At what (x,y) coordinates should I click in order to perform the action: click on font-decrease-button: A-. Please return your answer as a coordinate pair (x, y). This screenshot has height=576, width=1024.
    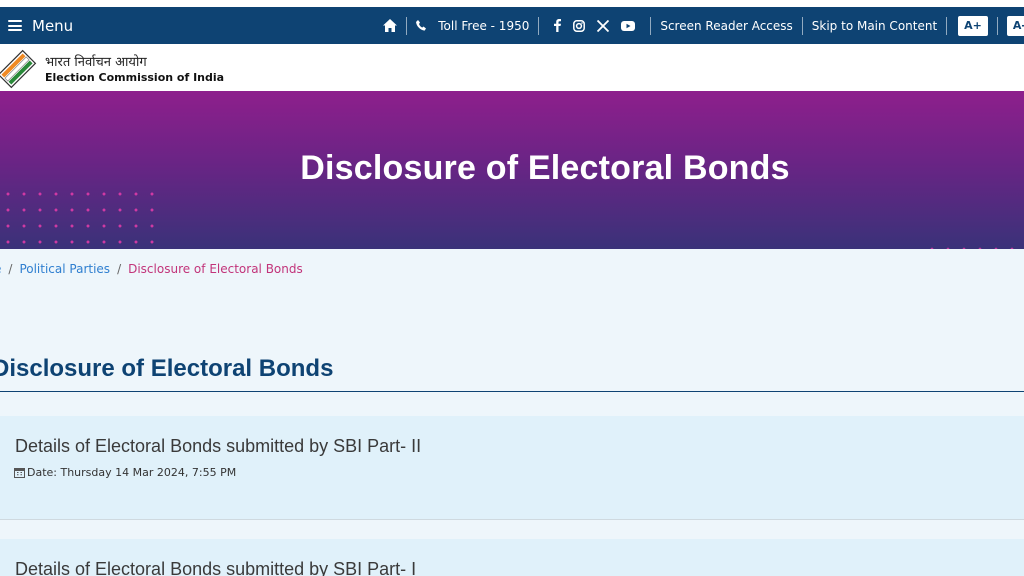
    Looking at the image, I should click on (1015, 25).